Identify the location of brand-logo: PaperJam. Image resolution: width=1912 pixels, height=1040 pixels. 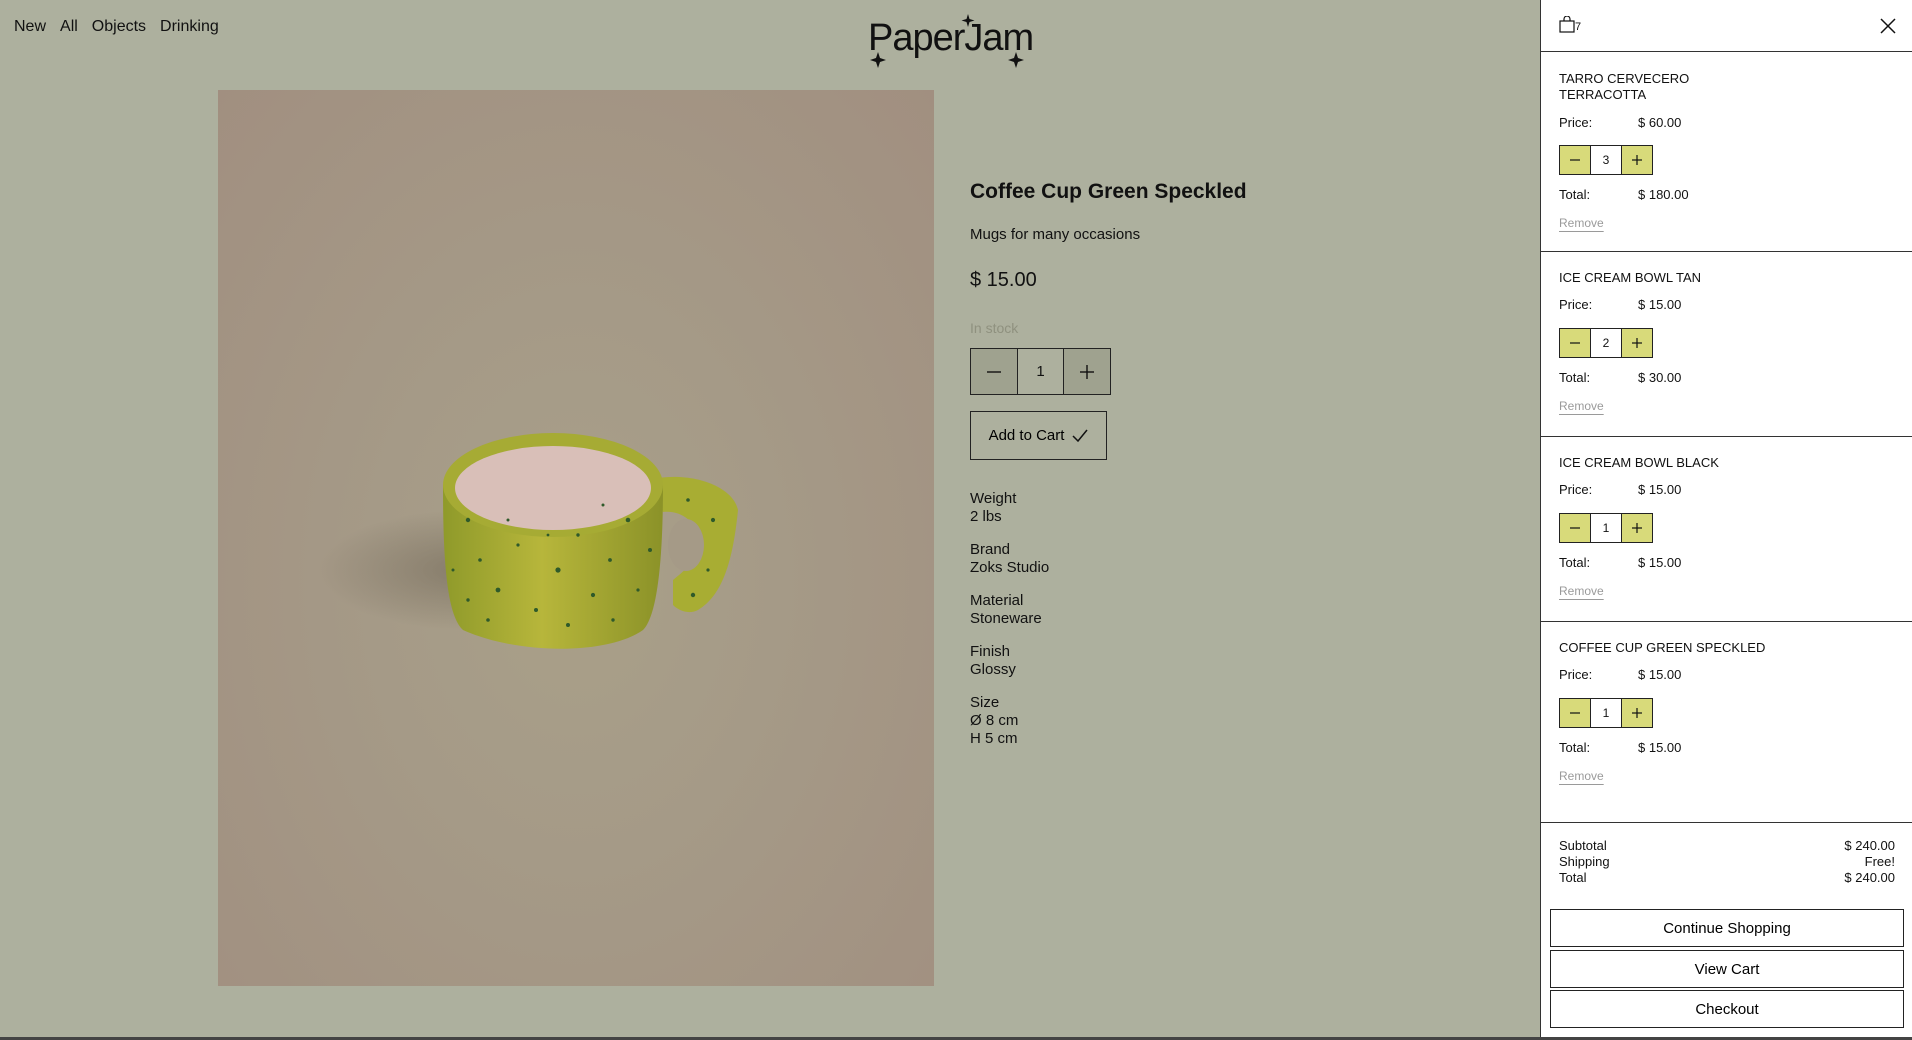
(956, 40).